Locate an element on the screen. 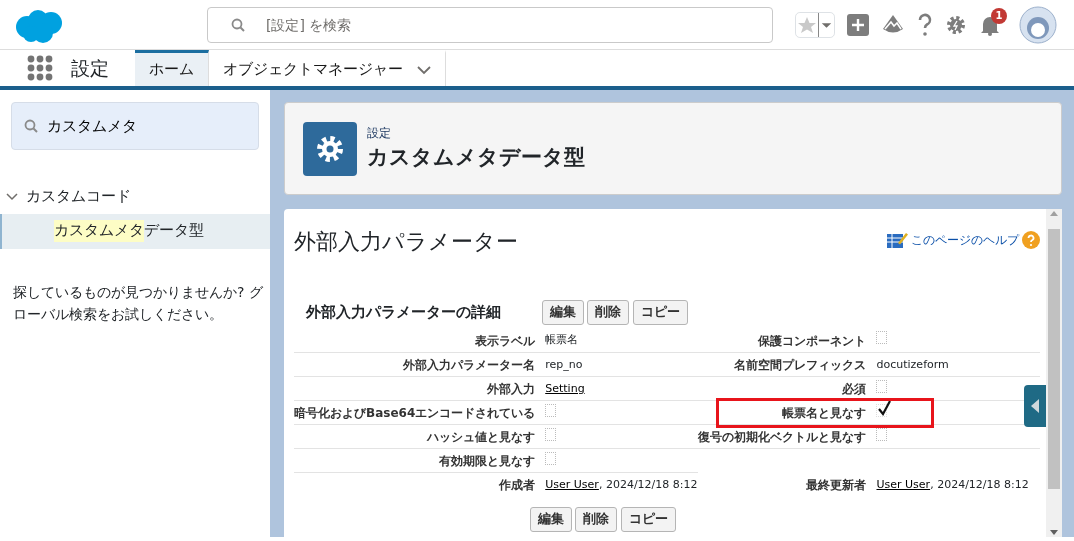 Image resolution: width=1074 pixels, height=541 pixels. search-field: [設定] を検索 is located at coordinates (490, 24).